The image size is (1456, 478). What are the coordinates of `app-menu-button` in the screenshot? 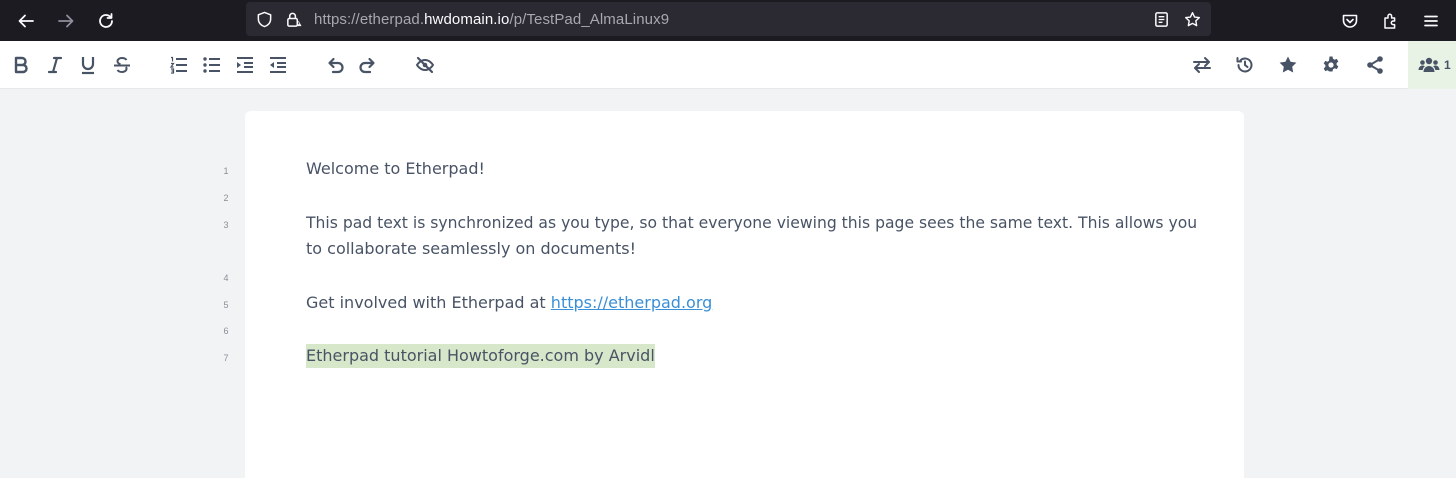 It's located at (1431, 21).